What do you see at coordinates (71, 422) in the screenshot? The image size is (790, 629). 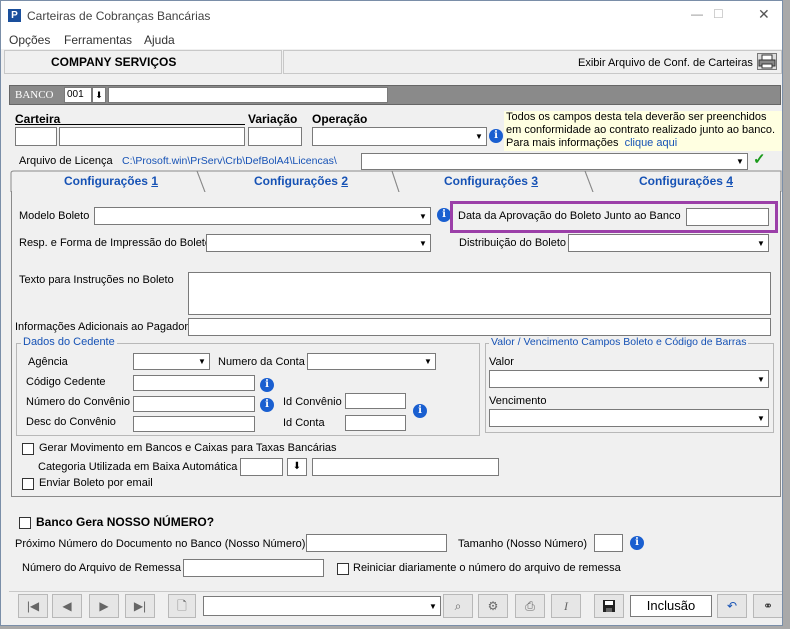 I see `desc-convenio-label: Desc do Convênio` at bounding box center [71, 422].